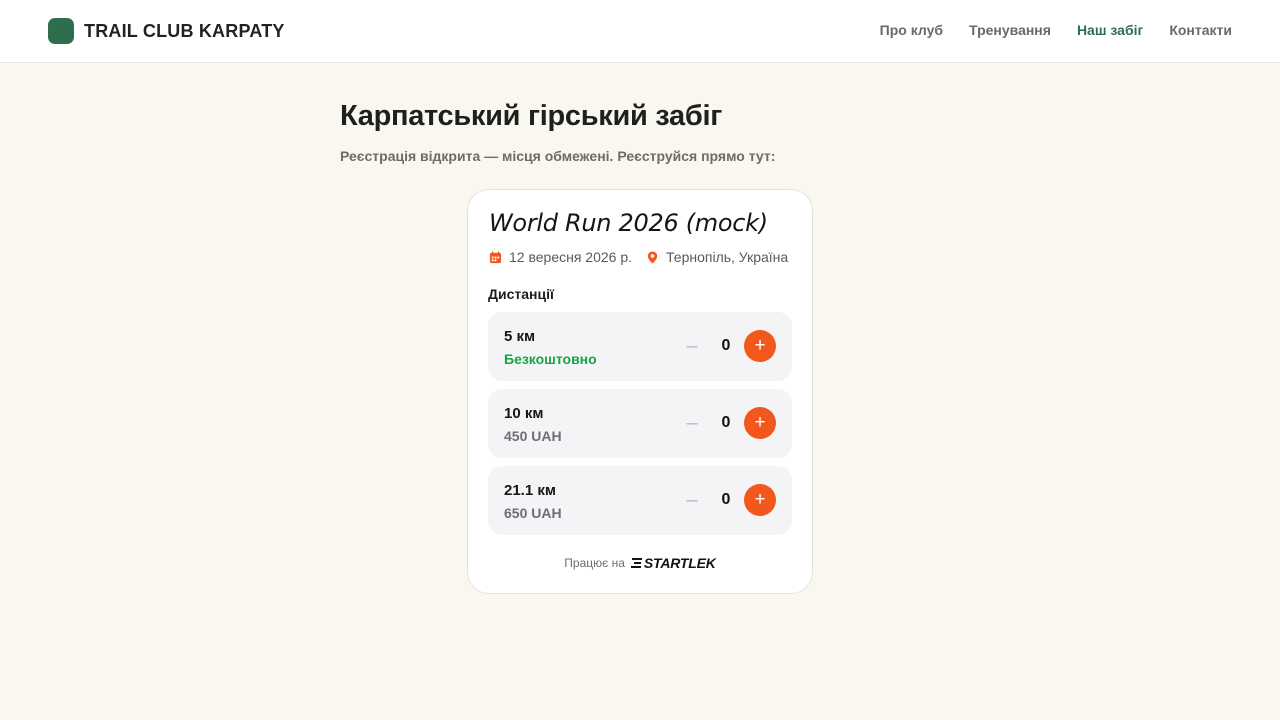 This screenshot has height=720, width=1280. Describe the element at coordinates (1056, 30) in the screenshot. I see `main-nav: Про клуб Тренування Наш забіг Контакти` at that location.